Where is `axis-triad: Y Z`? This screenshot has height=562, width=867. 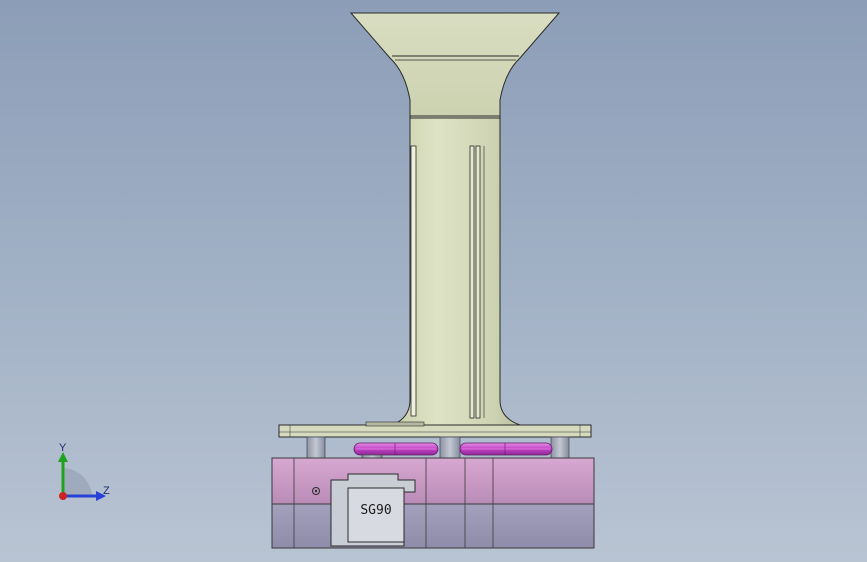 axis-triad: Y Z is located at coordinates (85, 478).